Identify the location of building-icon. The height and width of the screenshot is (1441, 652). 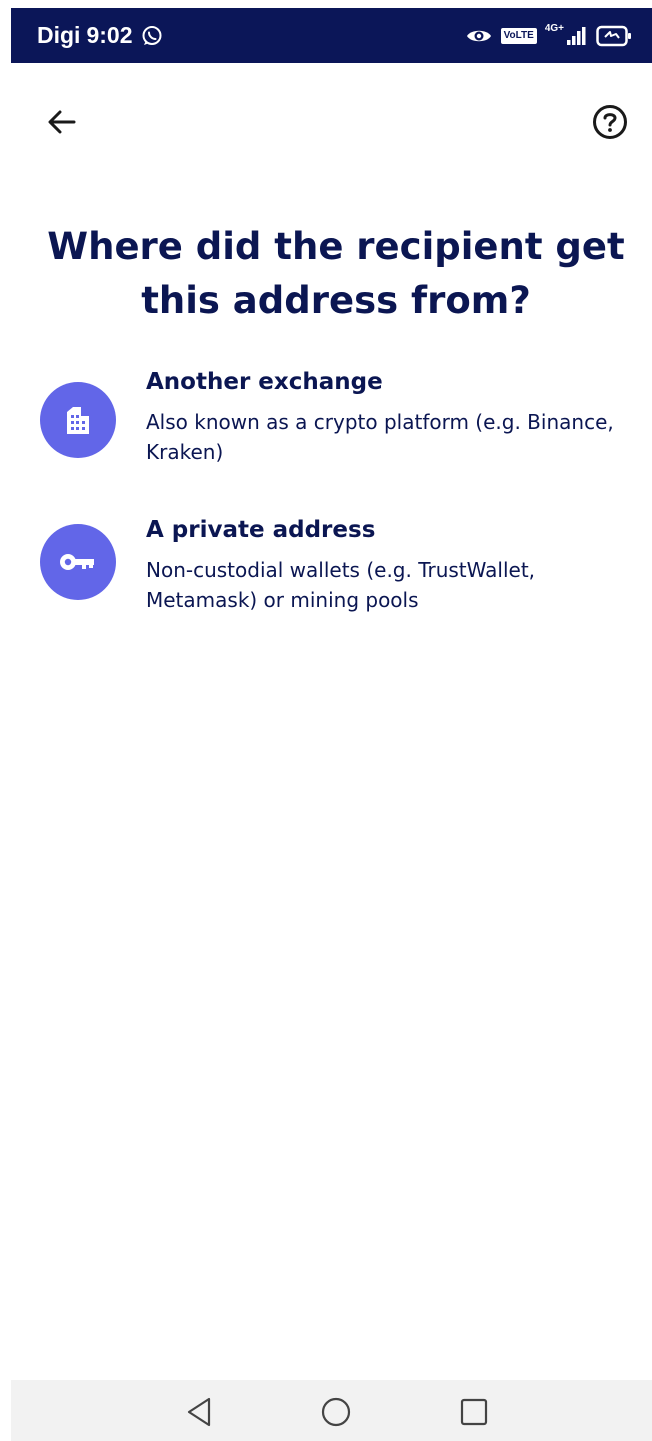
(78, 420).